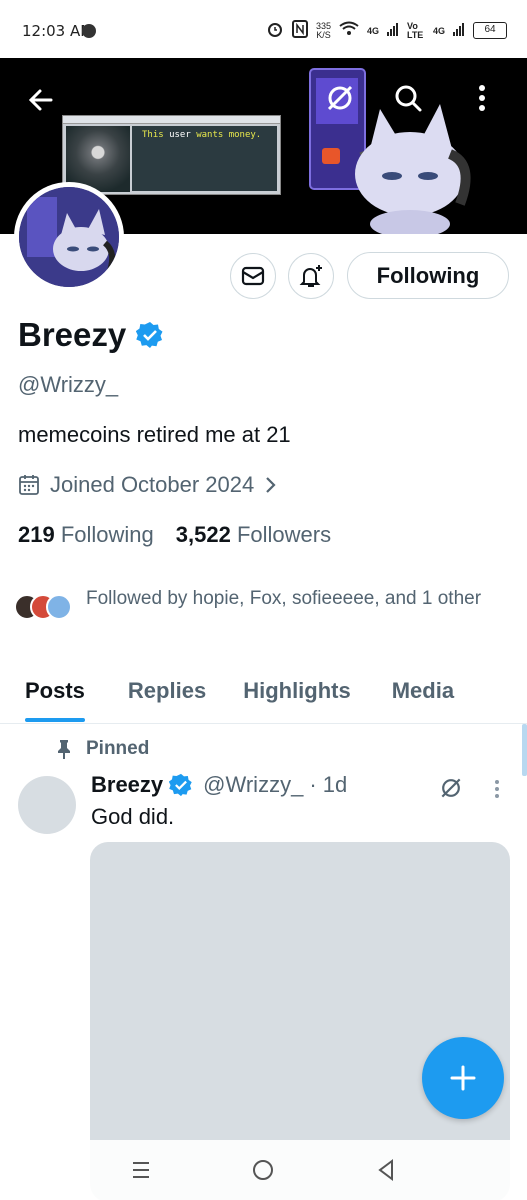 The height and width of the screenshot is (1200, 527). I want to click on profile-tabs: Posts Replies Highlights Media, so click(263, 694).